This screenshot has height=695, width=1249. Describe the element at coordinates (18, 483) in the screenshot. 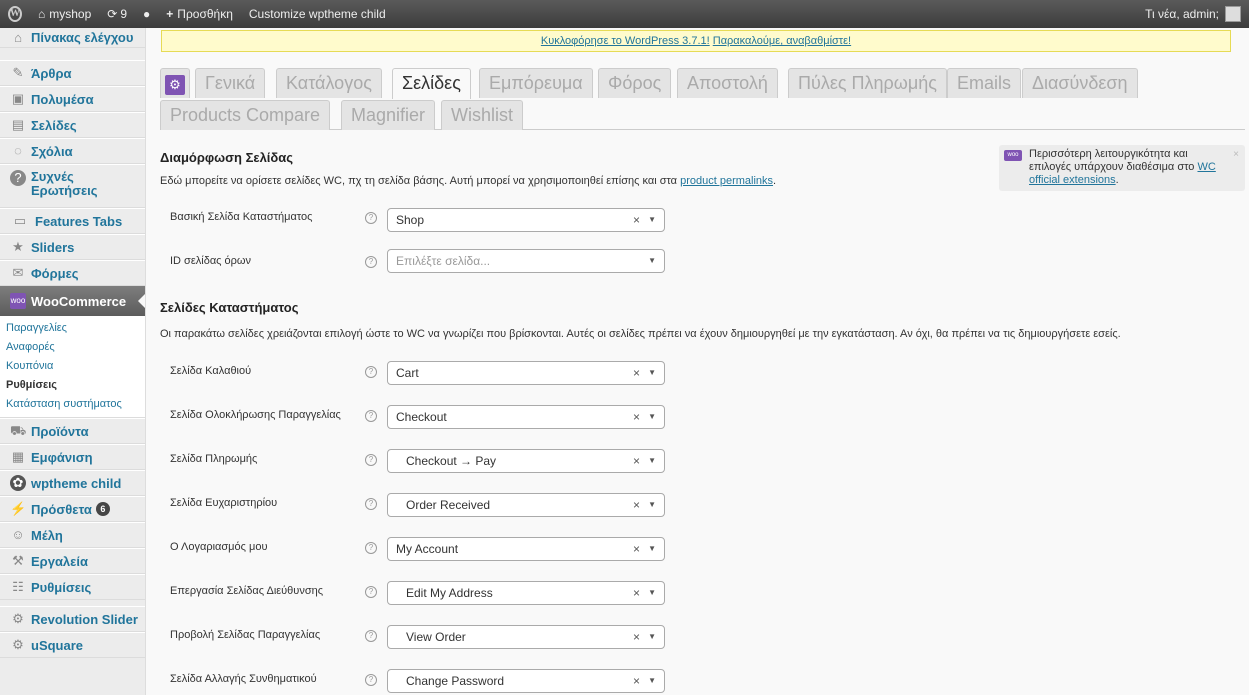

I see `theme-icon: ✿` at that location.